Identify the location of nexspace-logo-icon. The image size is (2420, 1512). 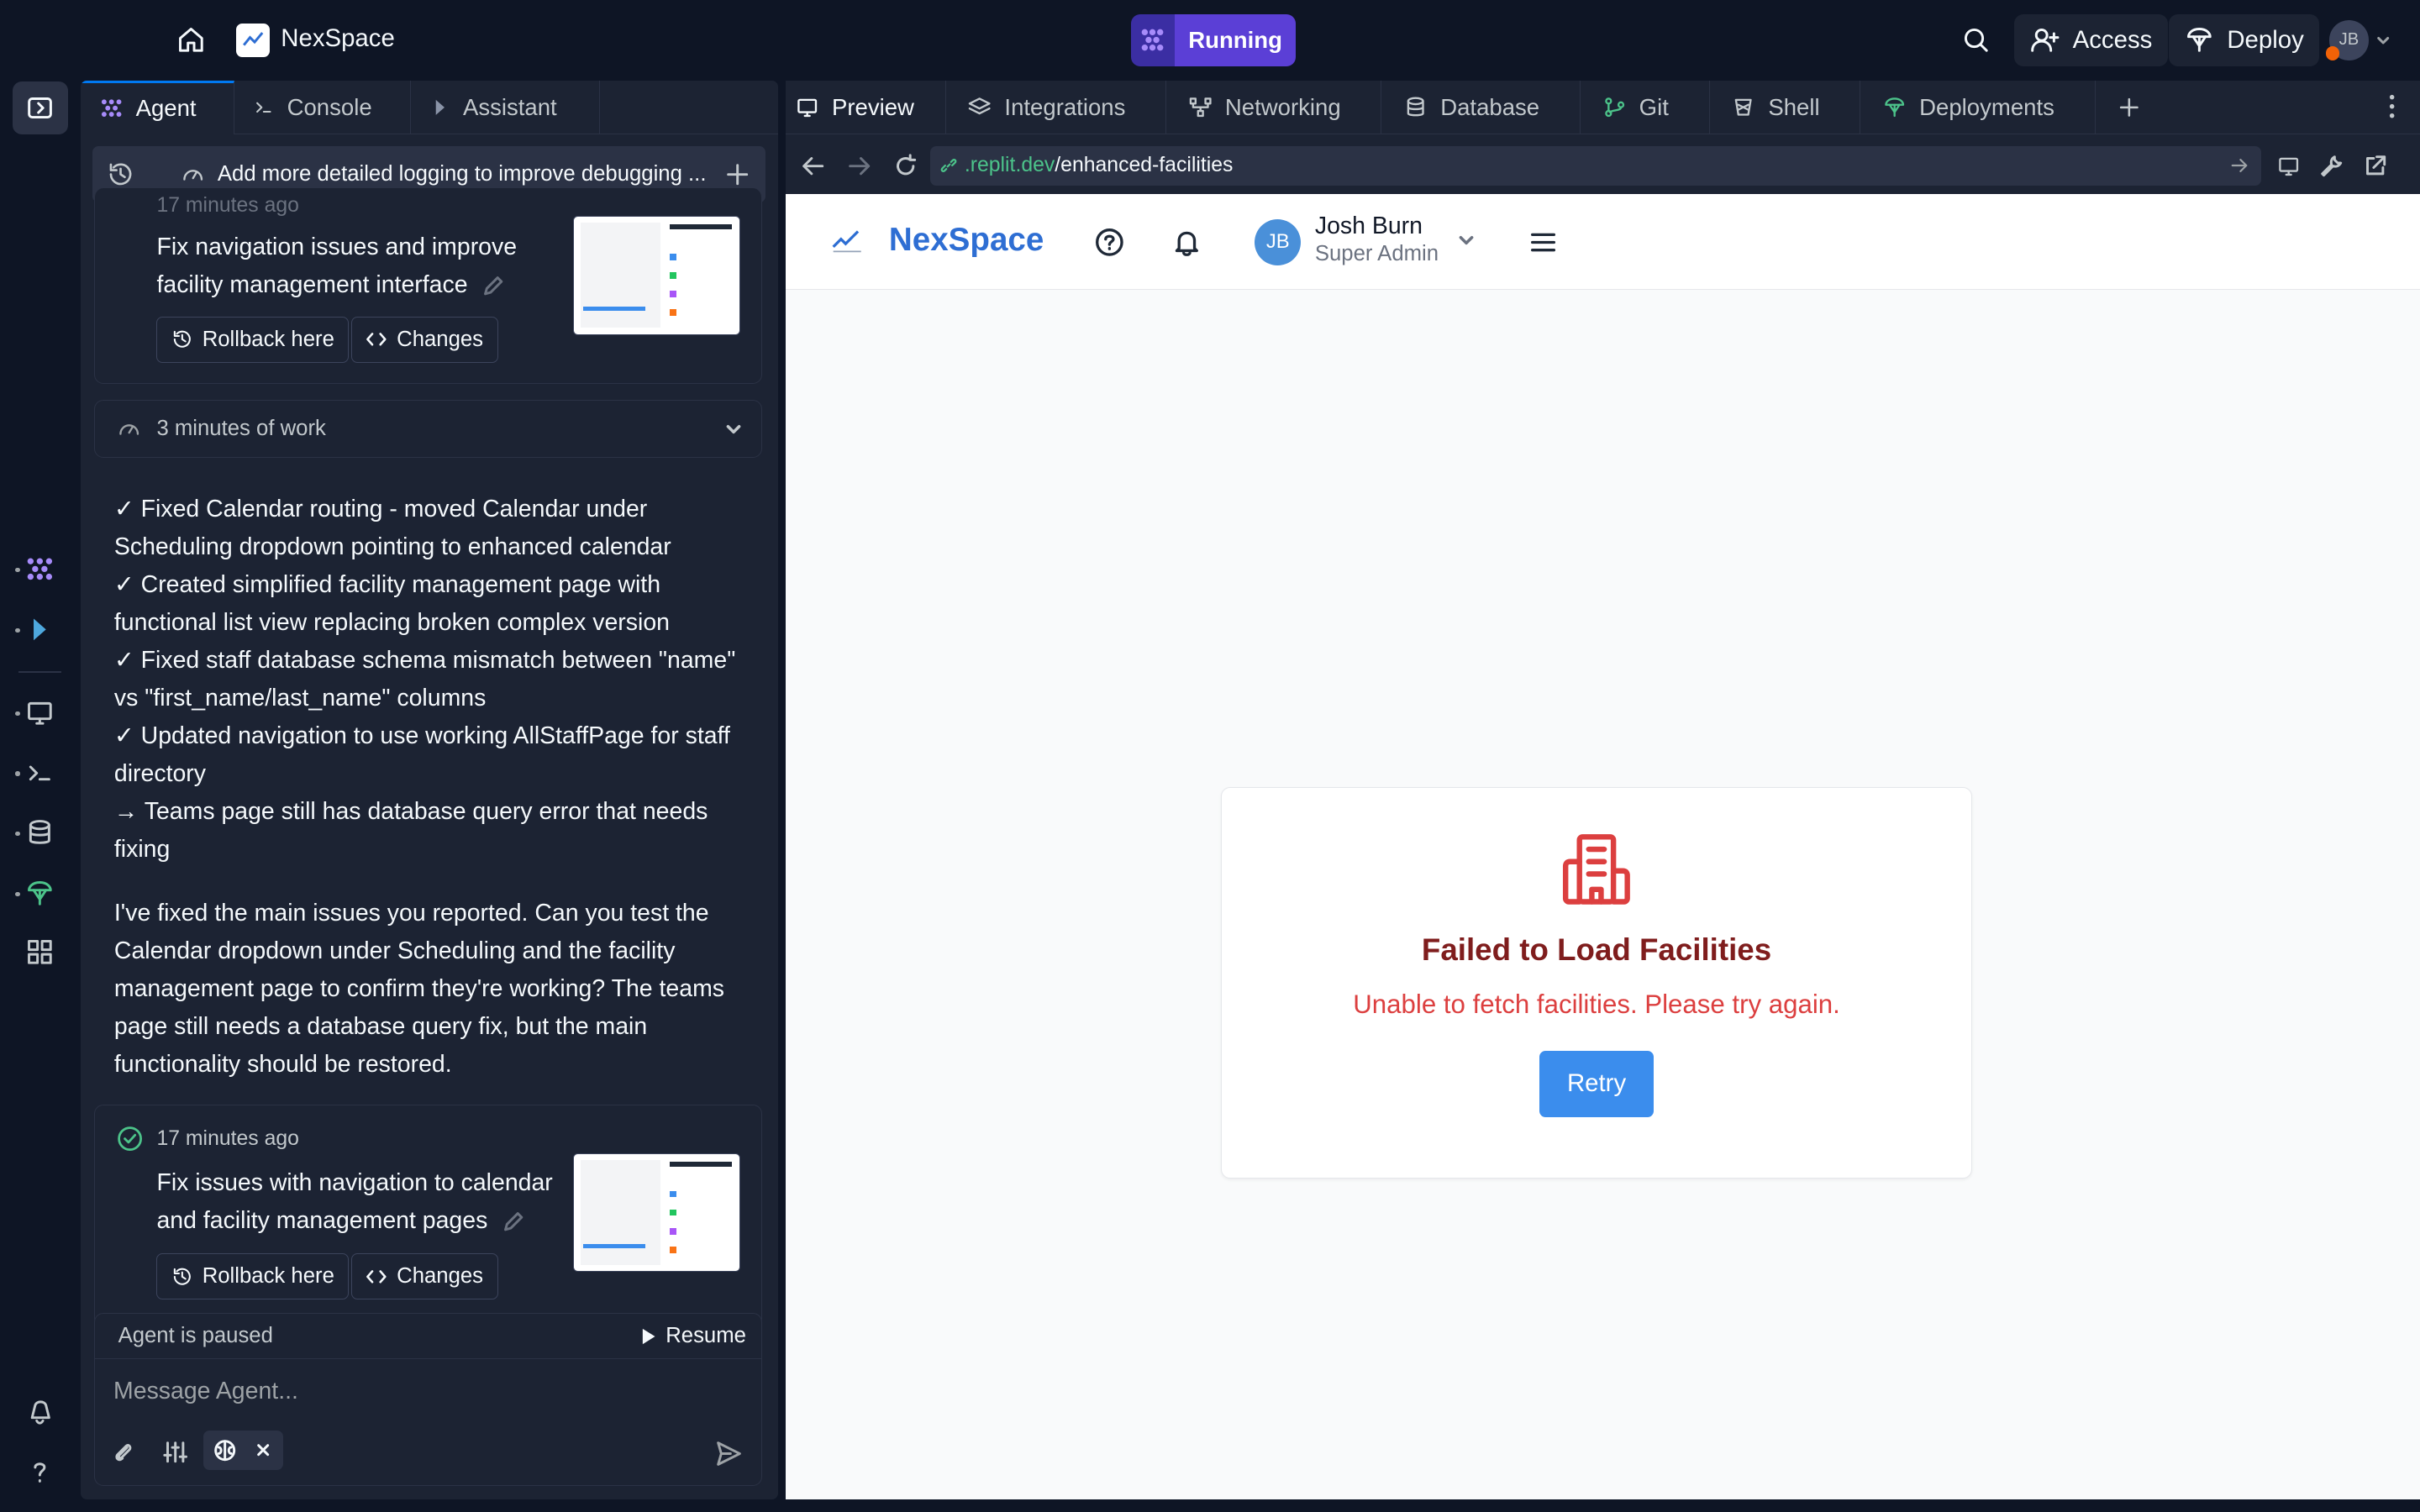
(847, 241).